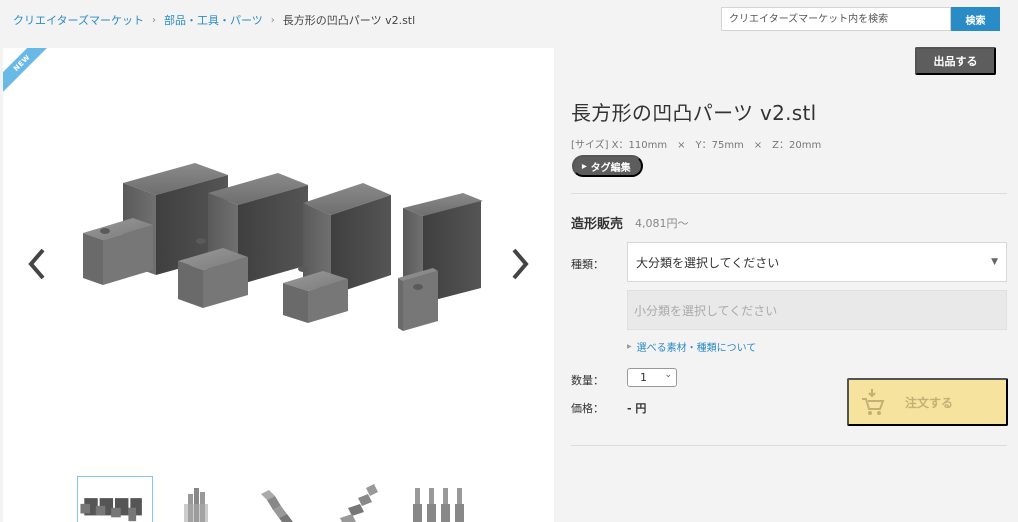  I want to click on breadcrumb-link-market: クリエイターズマーケット, so click(78, 20).